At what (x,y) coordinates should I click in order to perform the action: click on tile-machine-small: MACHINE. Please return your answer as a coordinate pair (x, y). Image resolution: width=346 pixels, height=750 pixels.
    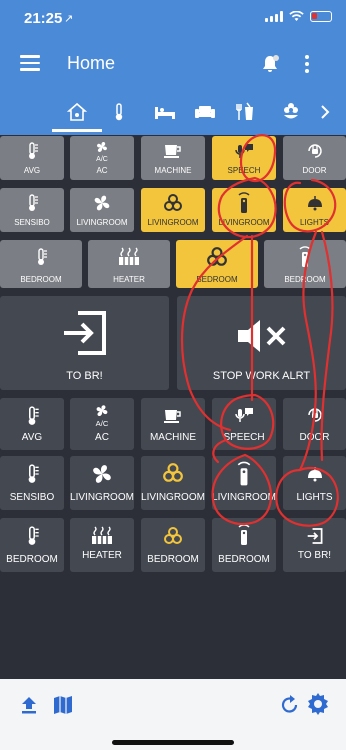
    Looking at the image, I should click on (173, 158).